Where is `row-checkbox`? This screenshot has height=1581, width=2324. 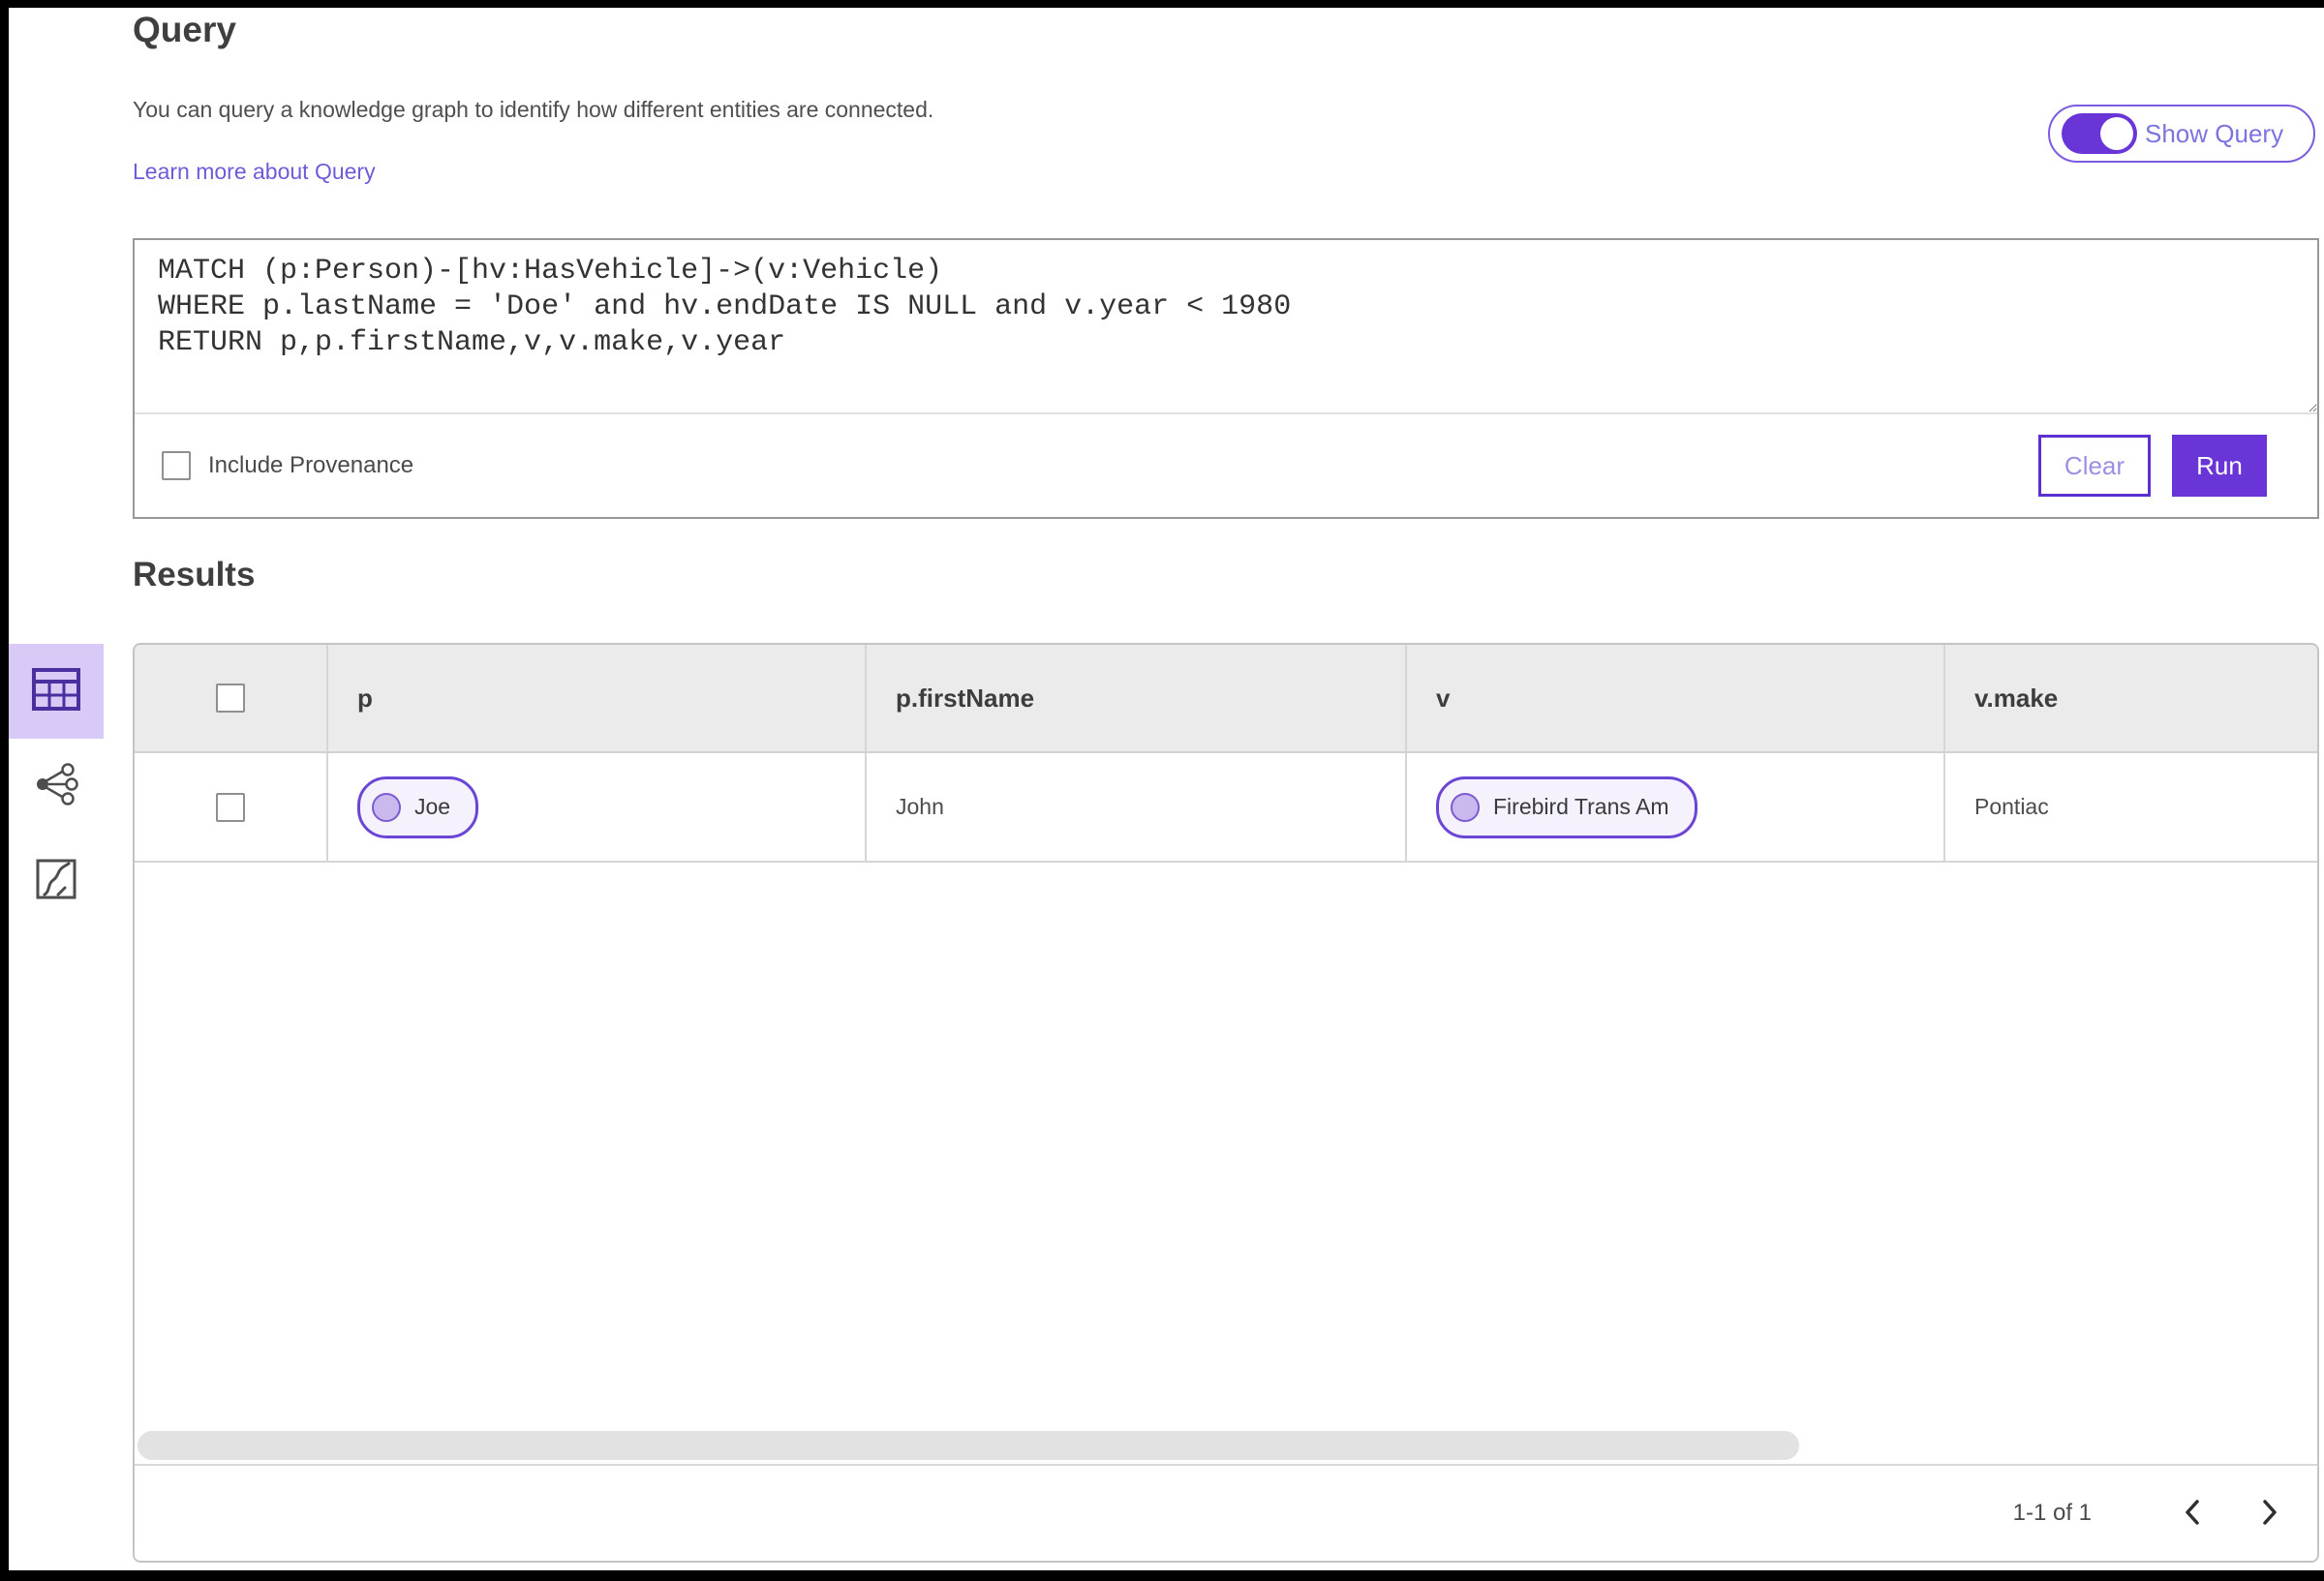 row-checkbox is located at coordinates (230, 807).